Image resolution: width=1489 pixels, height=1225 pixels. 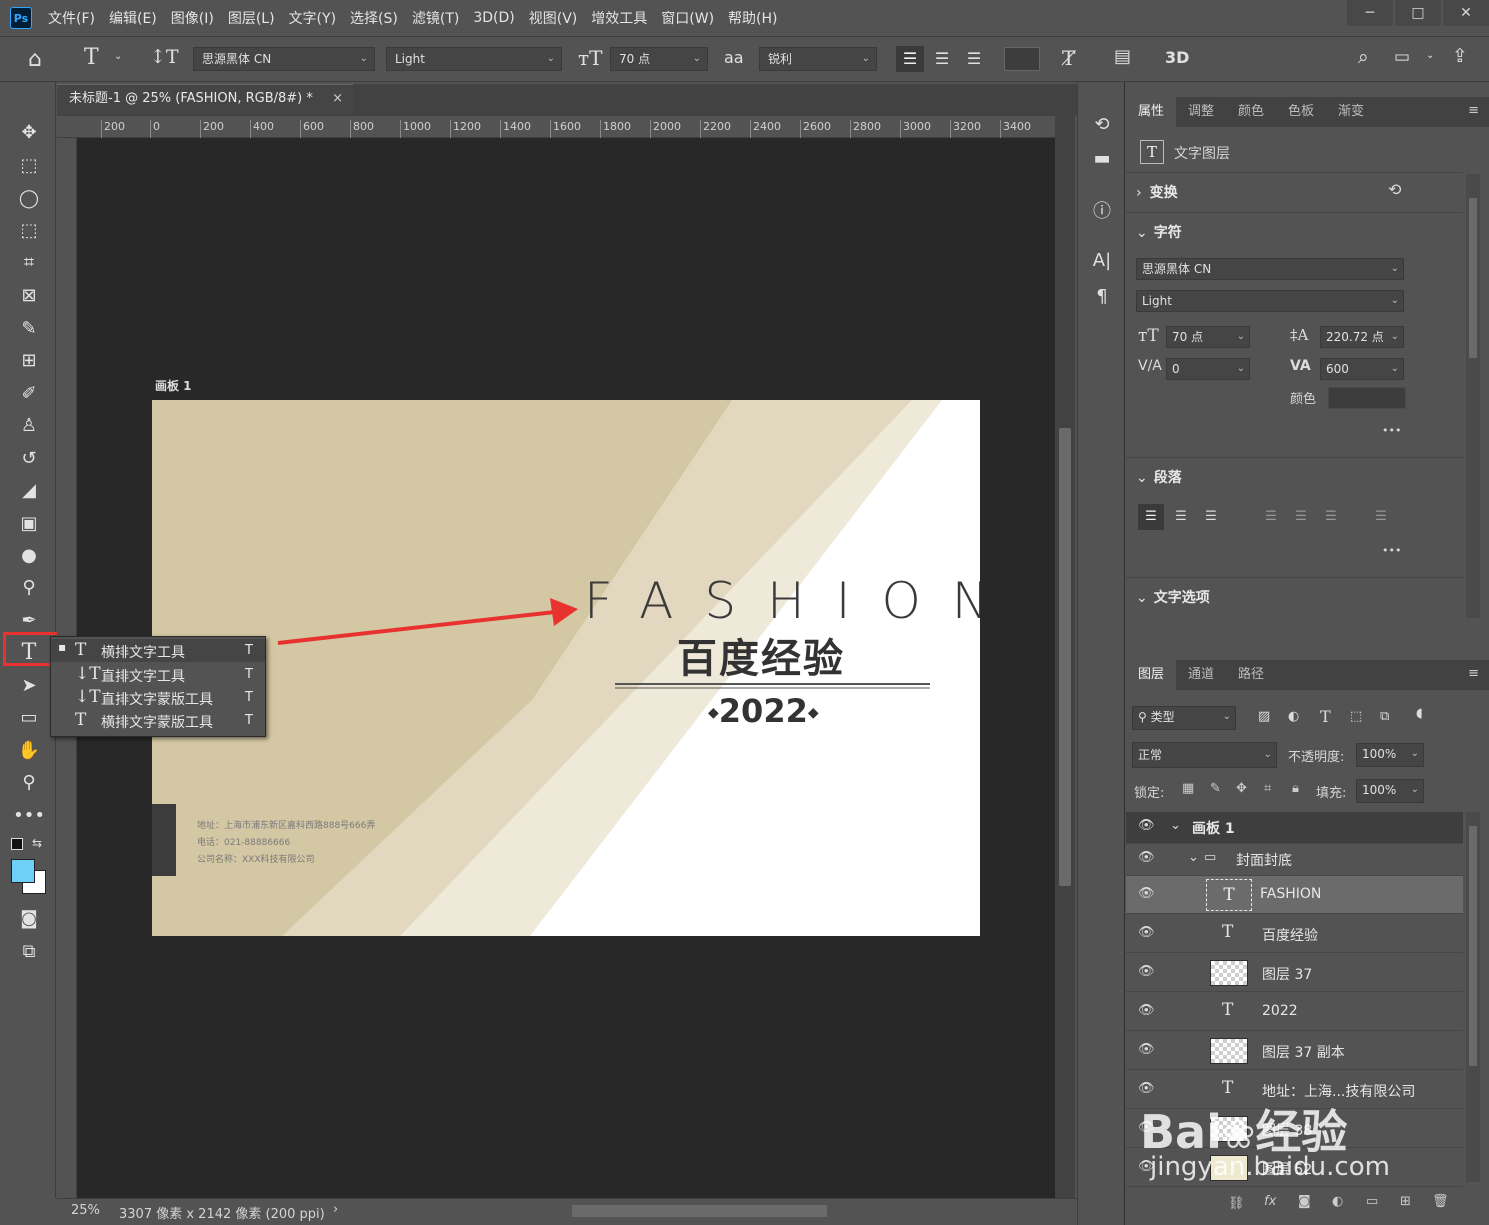 I want to click on transform-section: › 变换, so click(x=1157, y=192).